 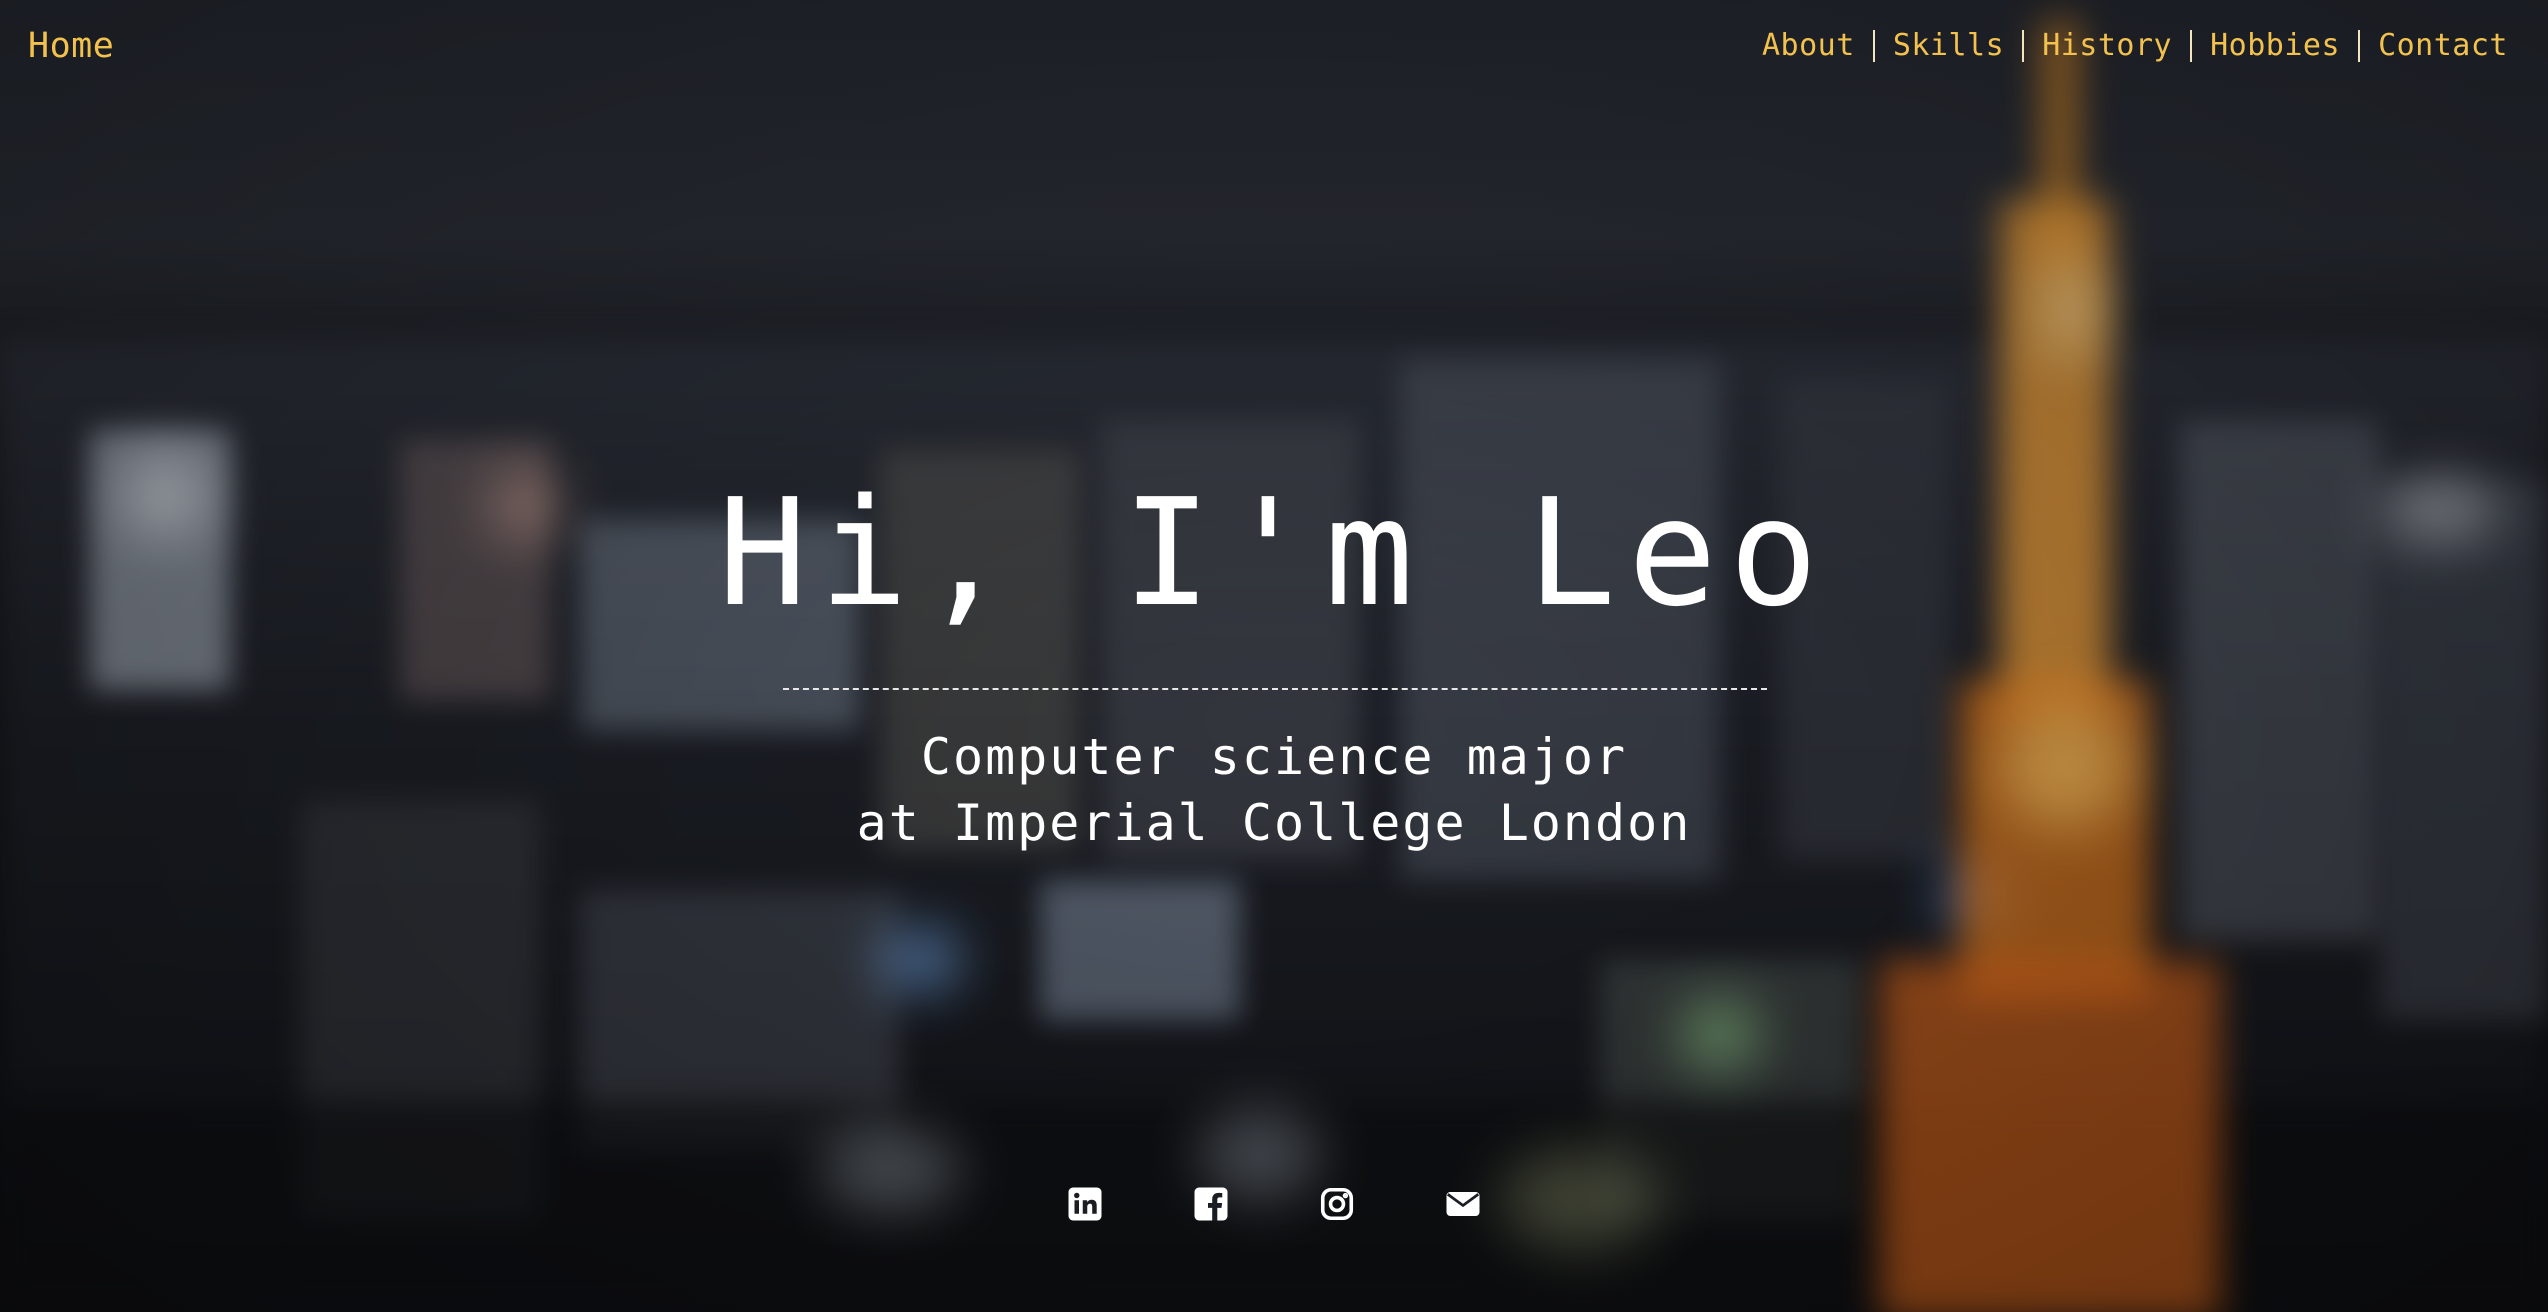 I want to click on hero-subtitle-line-1: Computer science major, so click(x=1274, y=757).